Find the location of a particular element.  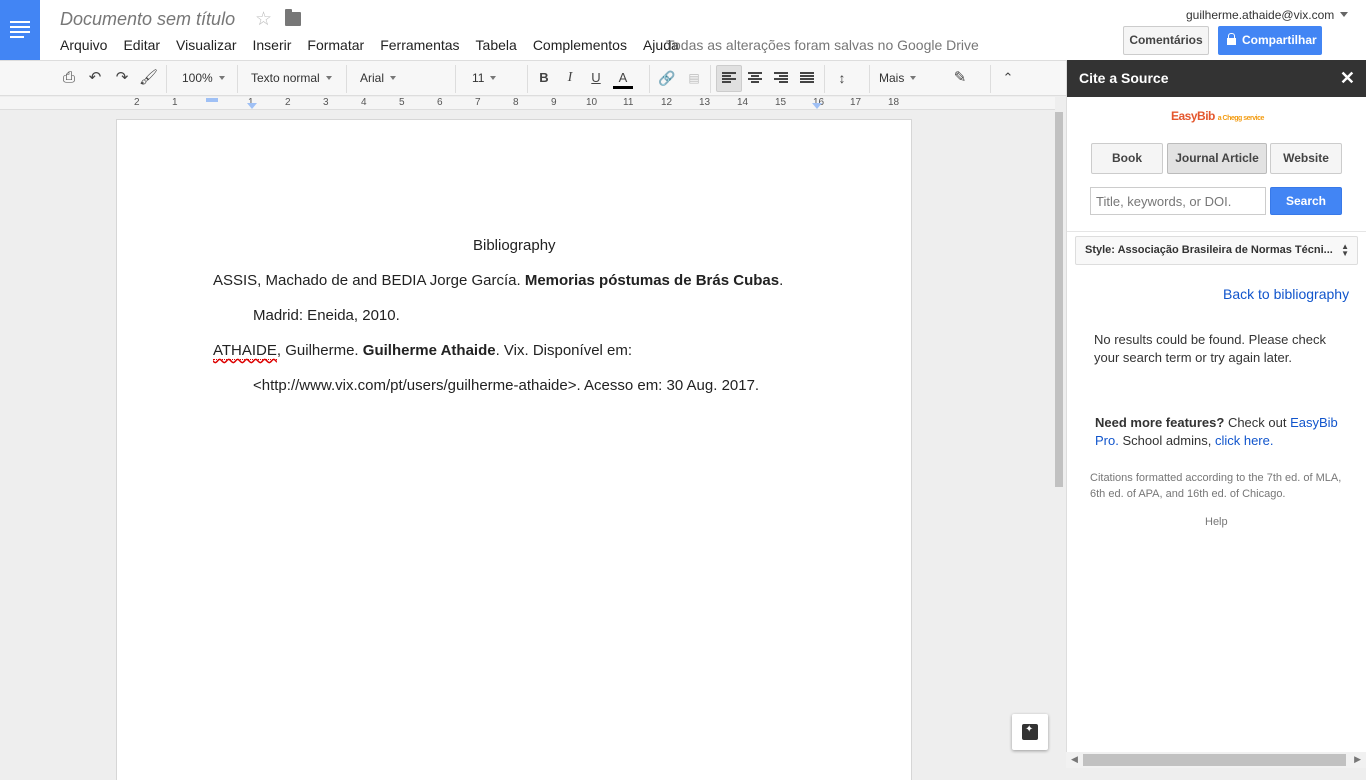

ruler-number: 7 is located at coordinates (478, 102).